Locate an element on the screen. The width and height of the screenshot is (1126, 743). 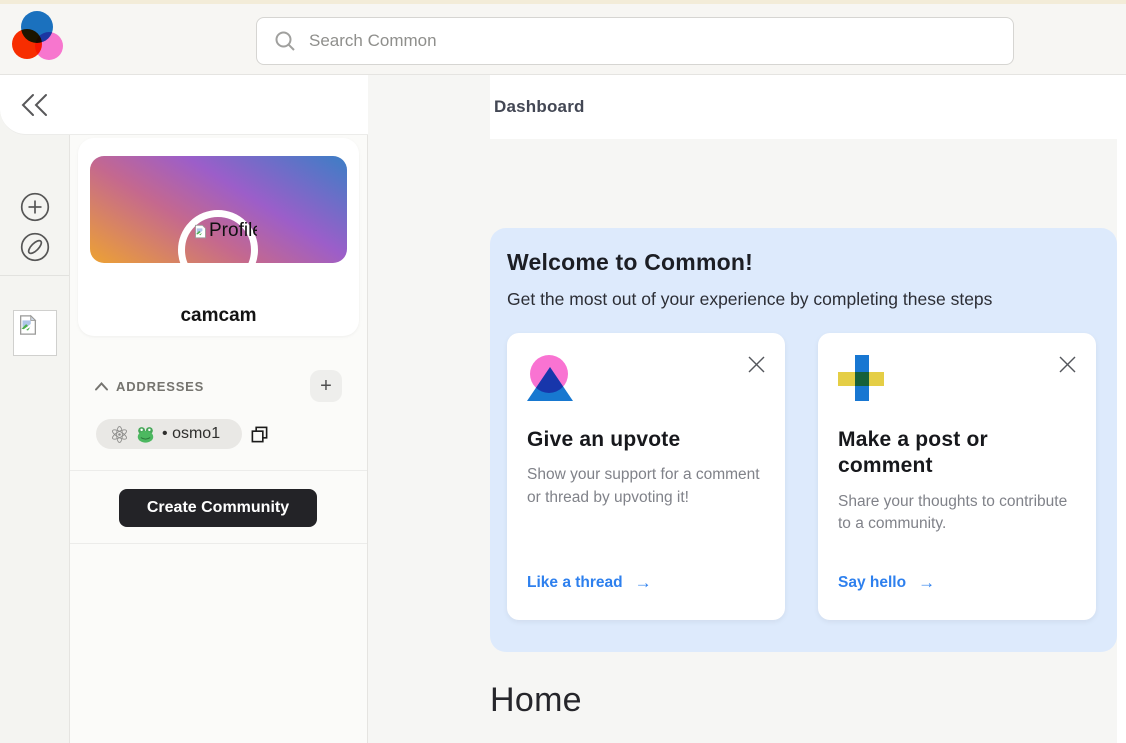
rail-user-avatar is located at coordinates (35, 333).